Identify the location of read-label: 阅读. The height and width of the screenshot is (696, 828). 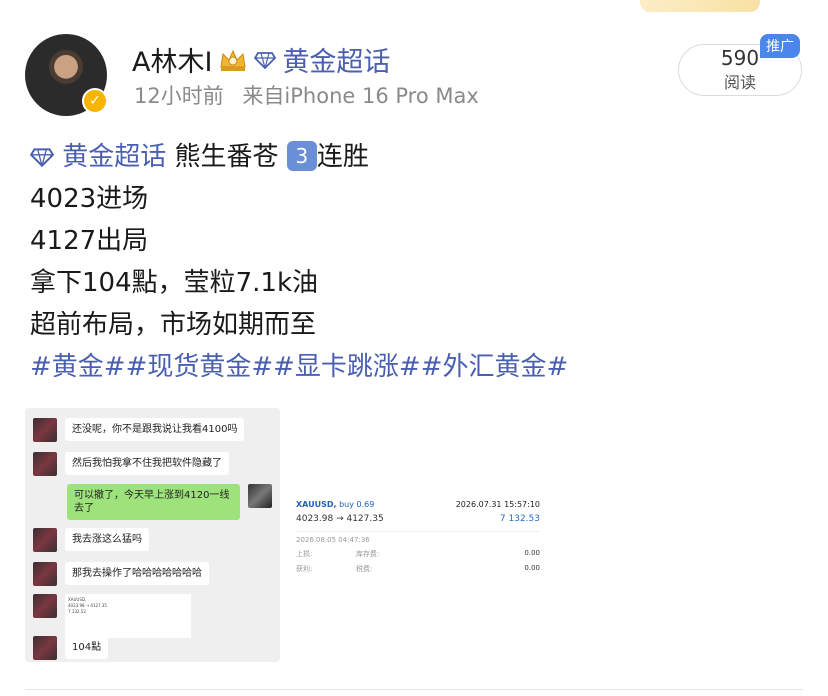
(739, 82).